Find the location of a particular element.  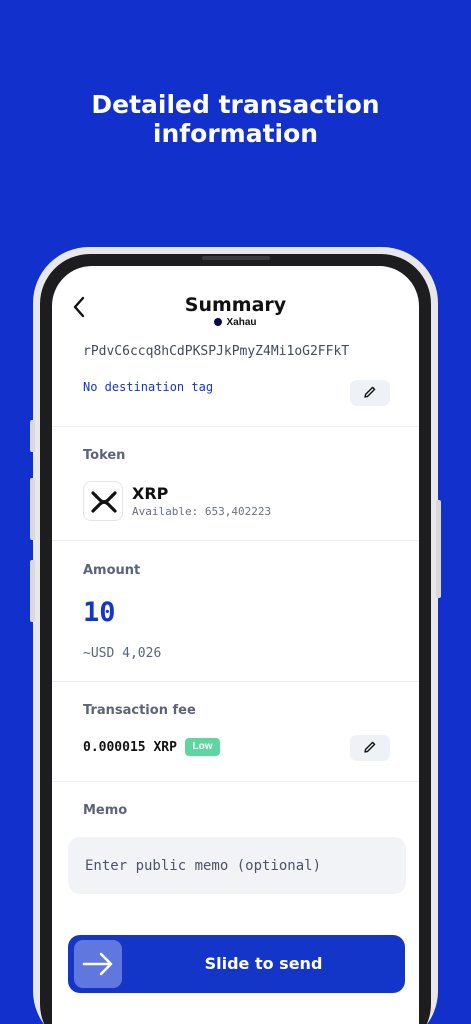

amount-value: 10 is located at coordinates (99, 612).